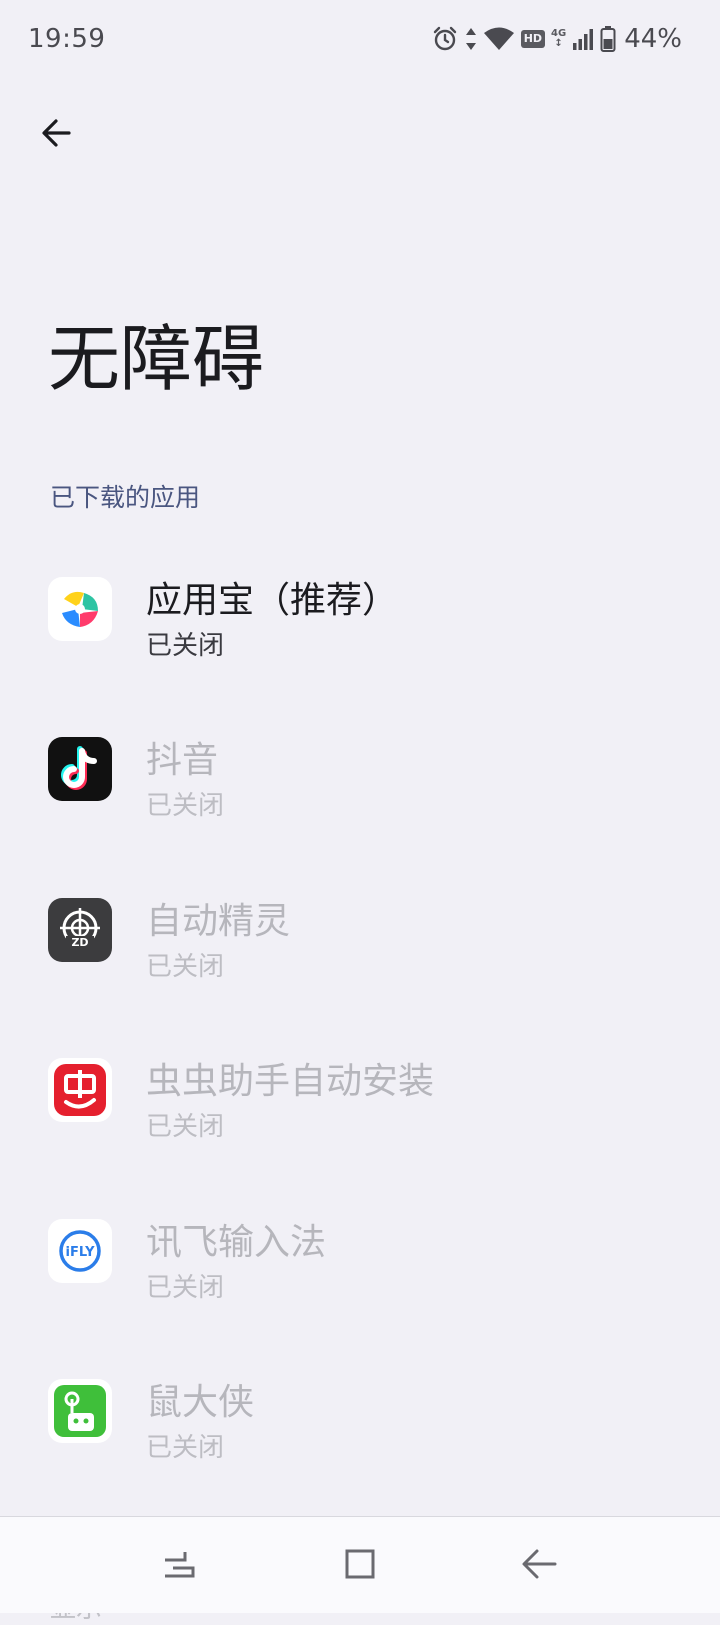 Image resolution: width=720 pixels, height=1625 pixels. I want to click on arrow-left-icon, so click(57, 135).